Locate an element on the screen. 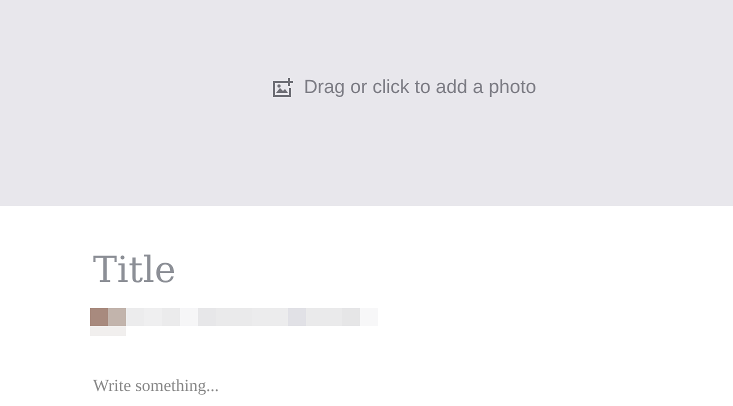 Image resolution: width=733 pixels, height=406 pixels. title-field: Title is located at coordinates (343, 270).